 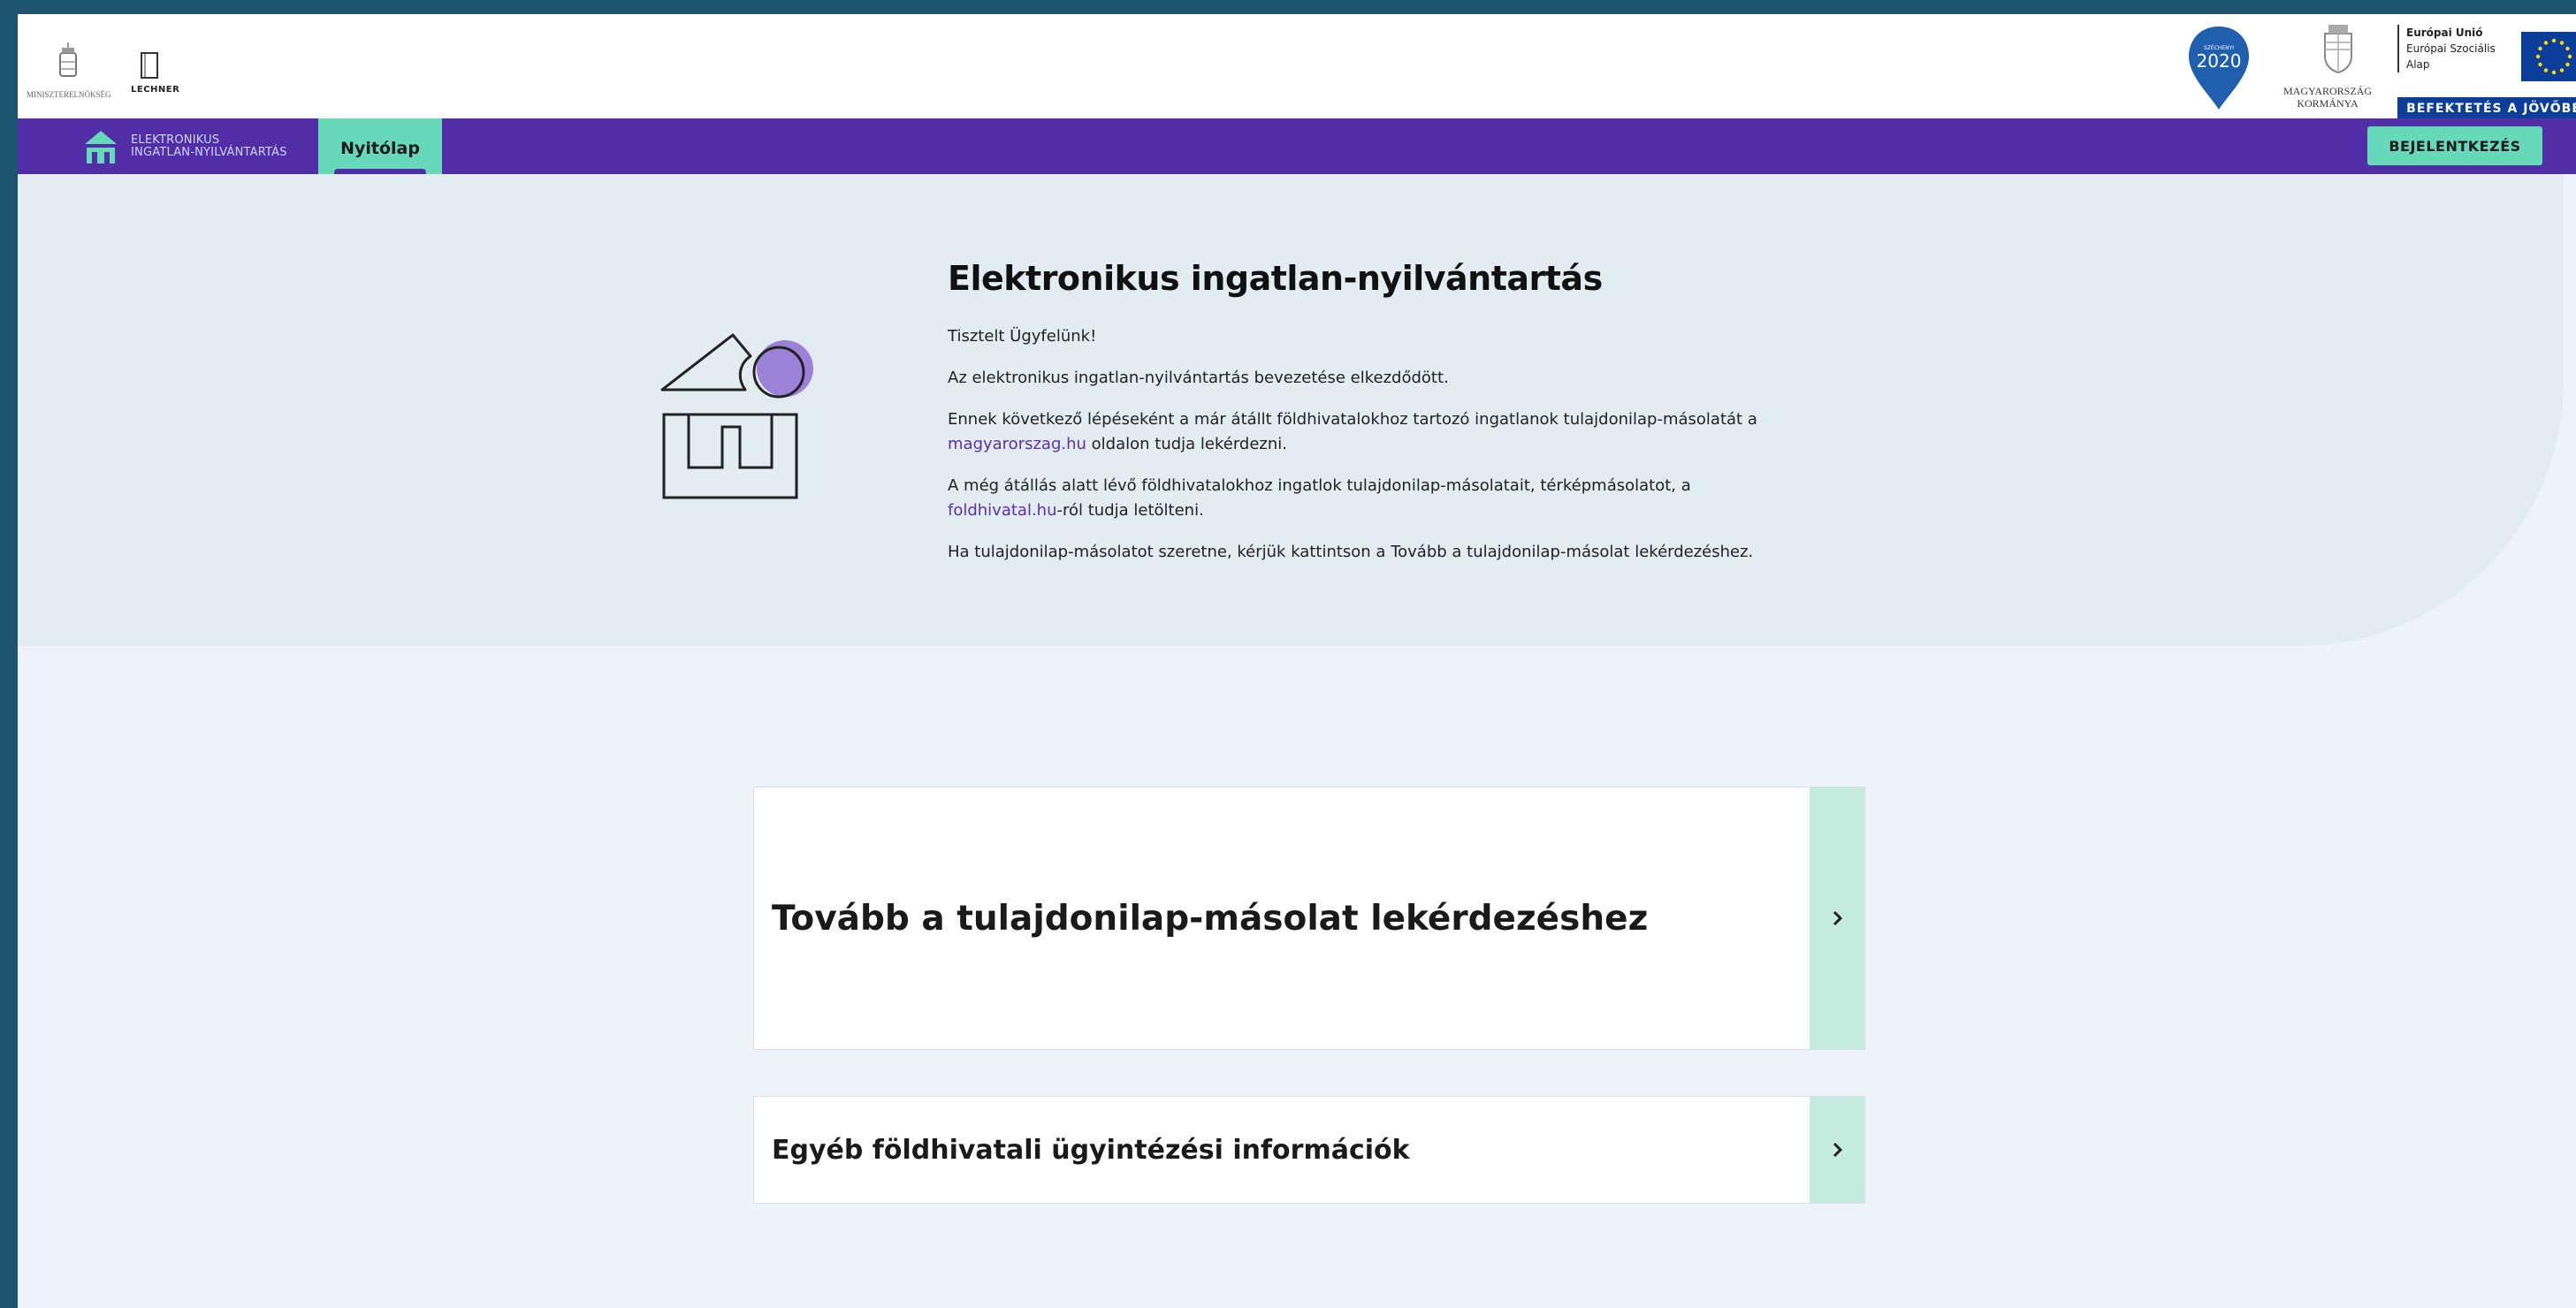 What do you see at coordinates (1297, 67) in the screenshot?
I see `top-header: MINISZTERELNÖKSÉG LECHNER SZÉCHENYI 2020` at bounding box center [1297, 67].